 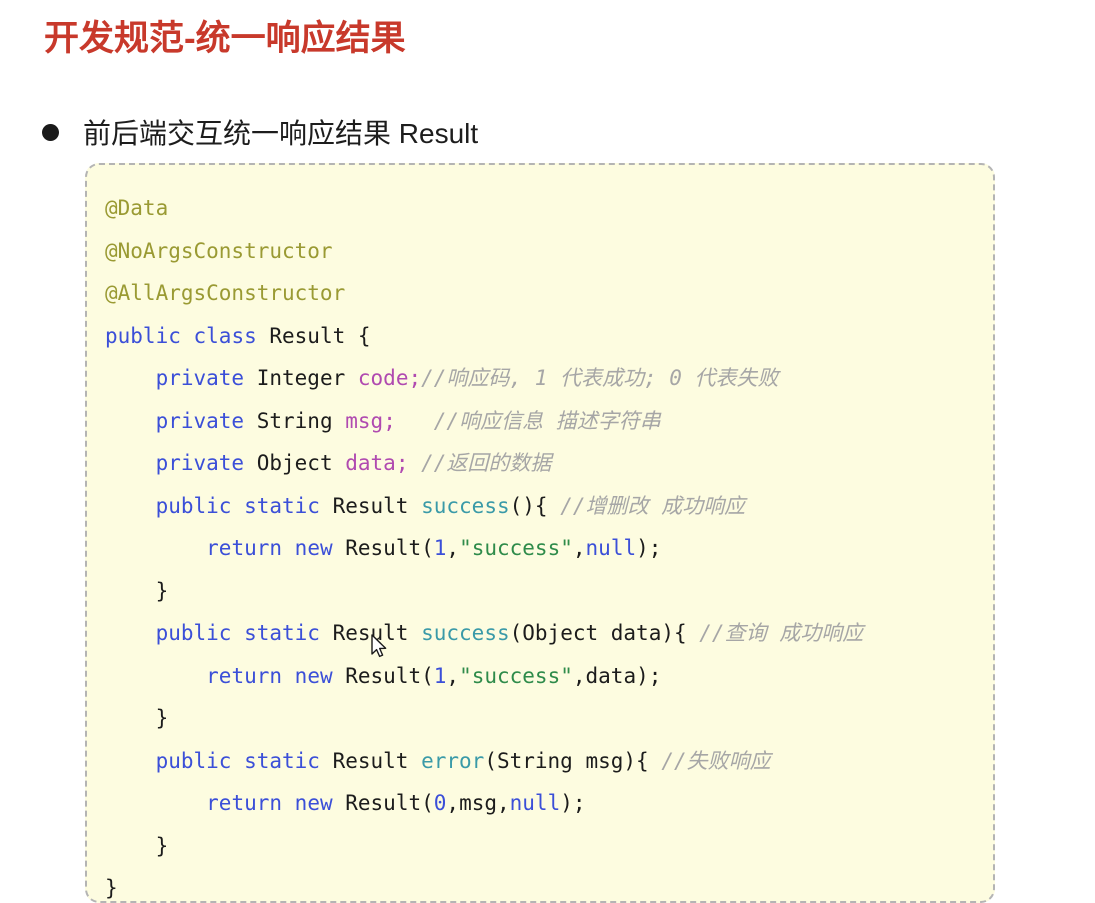 I want to click on code-token: (){, so click(x=535, y=505).